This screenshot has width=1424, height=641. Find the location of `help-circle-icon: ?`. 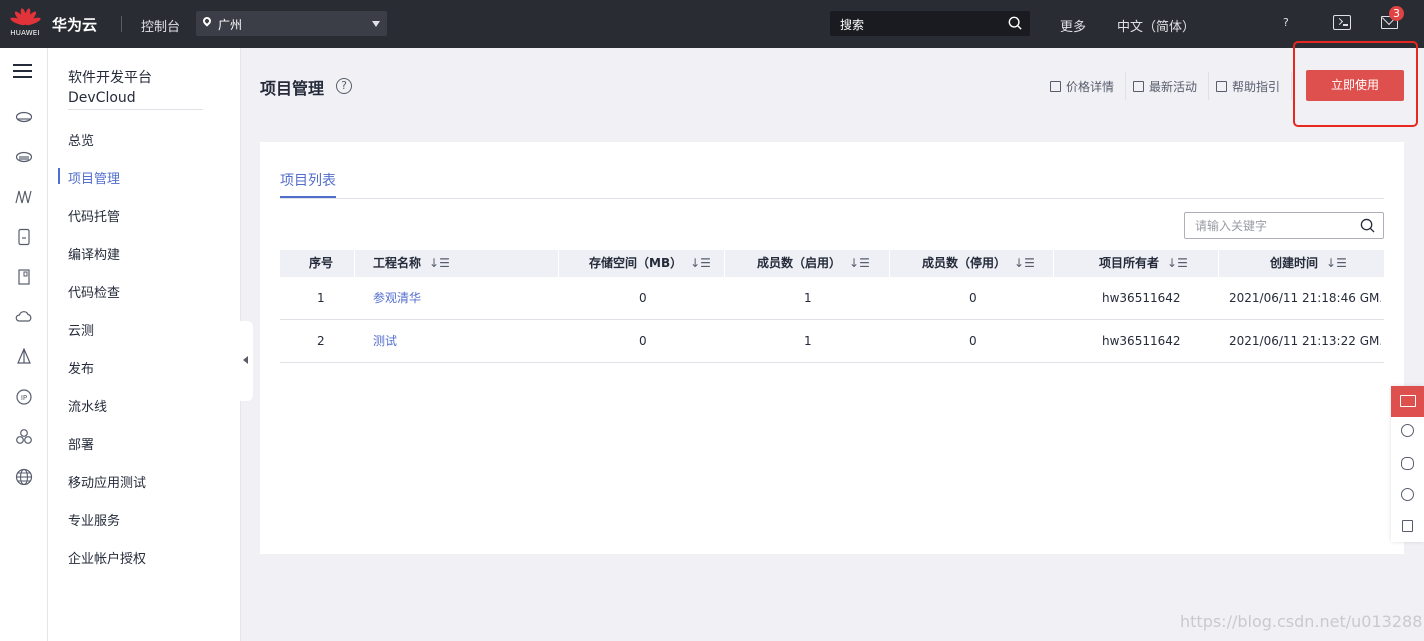

help-circle-icon: ? is located at coordinates (344, 86).